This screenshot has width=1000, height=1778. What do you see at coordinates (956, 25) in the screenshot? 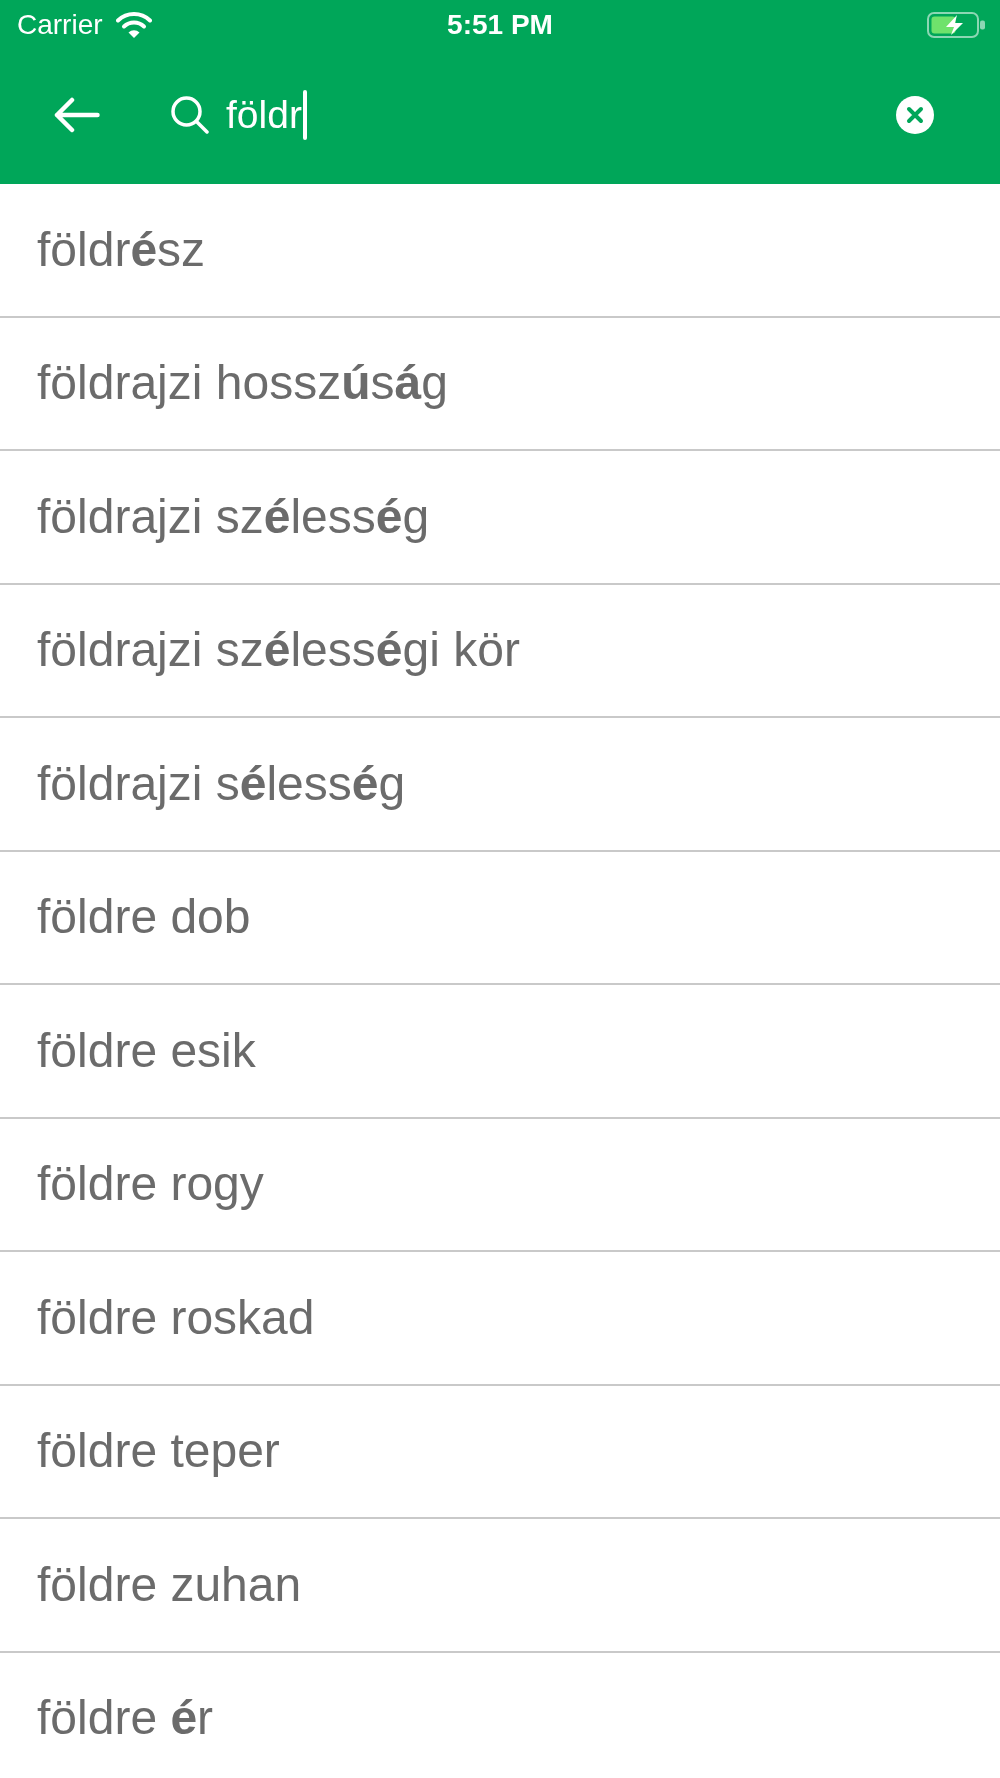
I see `battery-charging-icon` at bounding box center [956, 25].